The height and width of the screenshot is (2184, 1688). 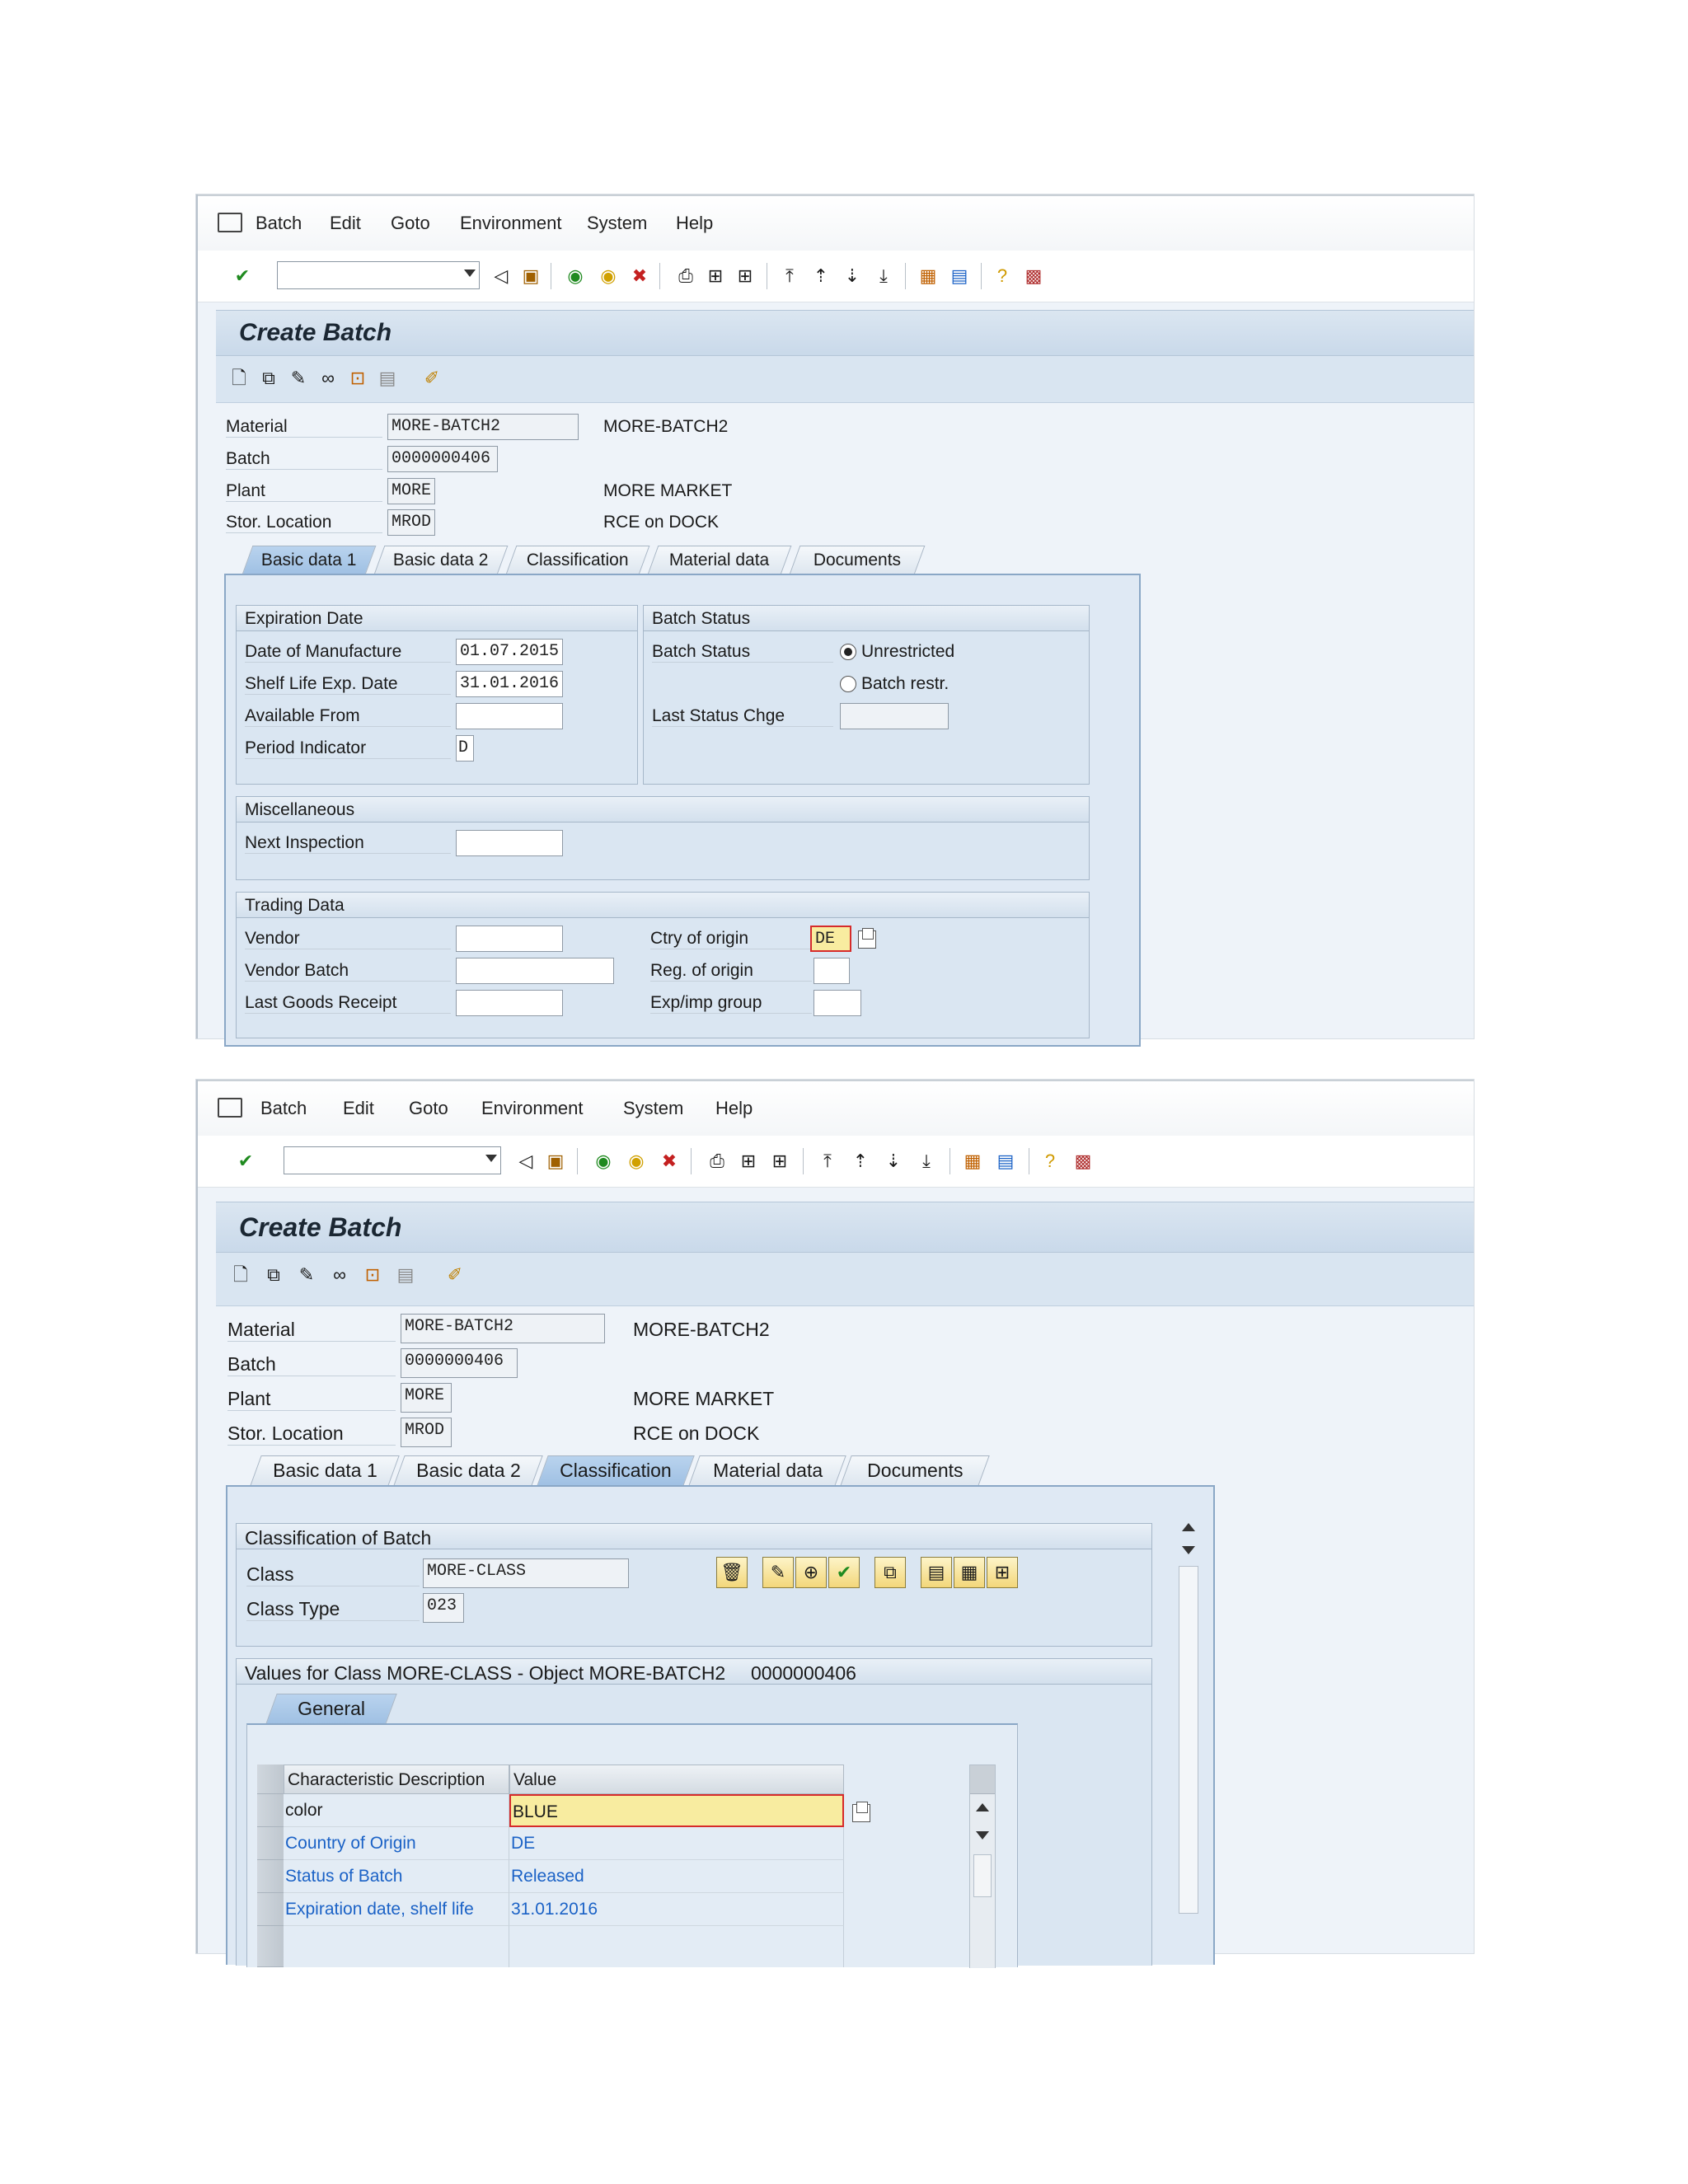 What do you see at coordinates (677, 1843) in the screenshot?
I see `table-row-value: DE` at bounding box center [677, 1843].